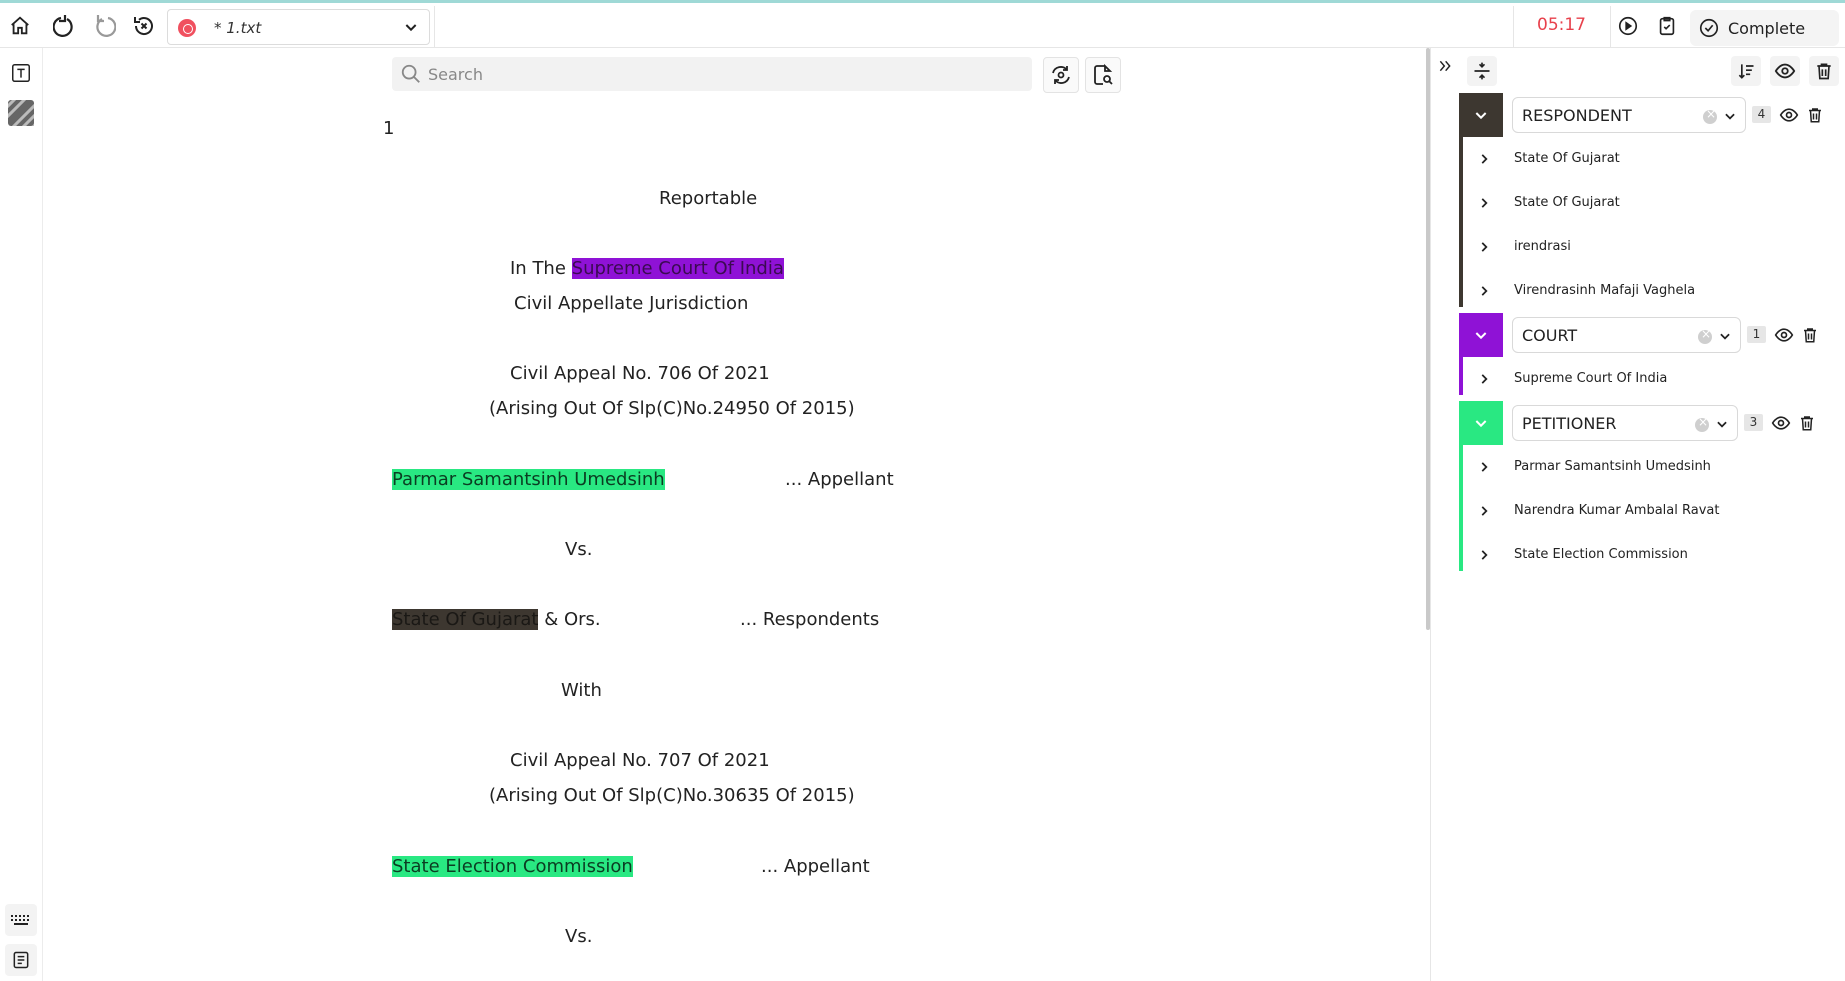 The width and height of the screenshot is (1845, 981). I want to click on entity-list-item: Supreme Court Of India, so click(1654, 379).